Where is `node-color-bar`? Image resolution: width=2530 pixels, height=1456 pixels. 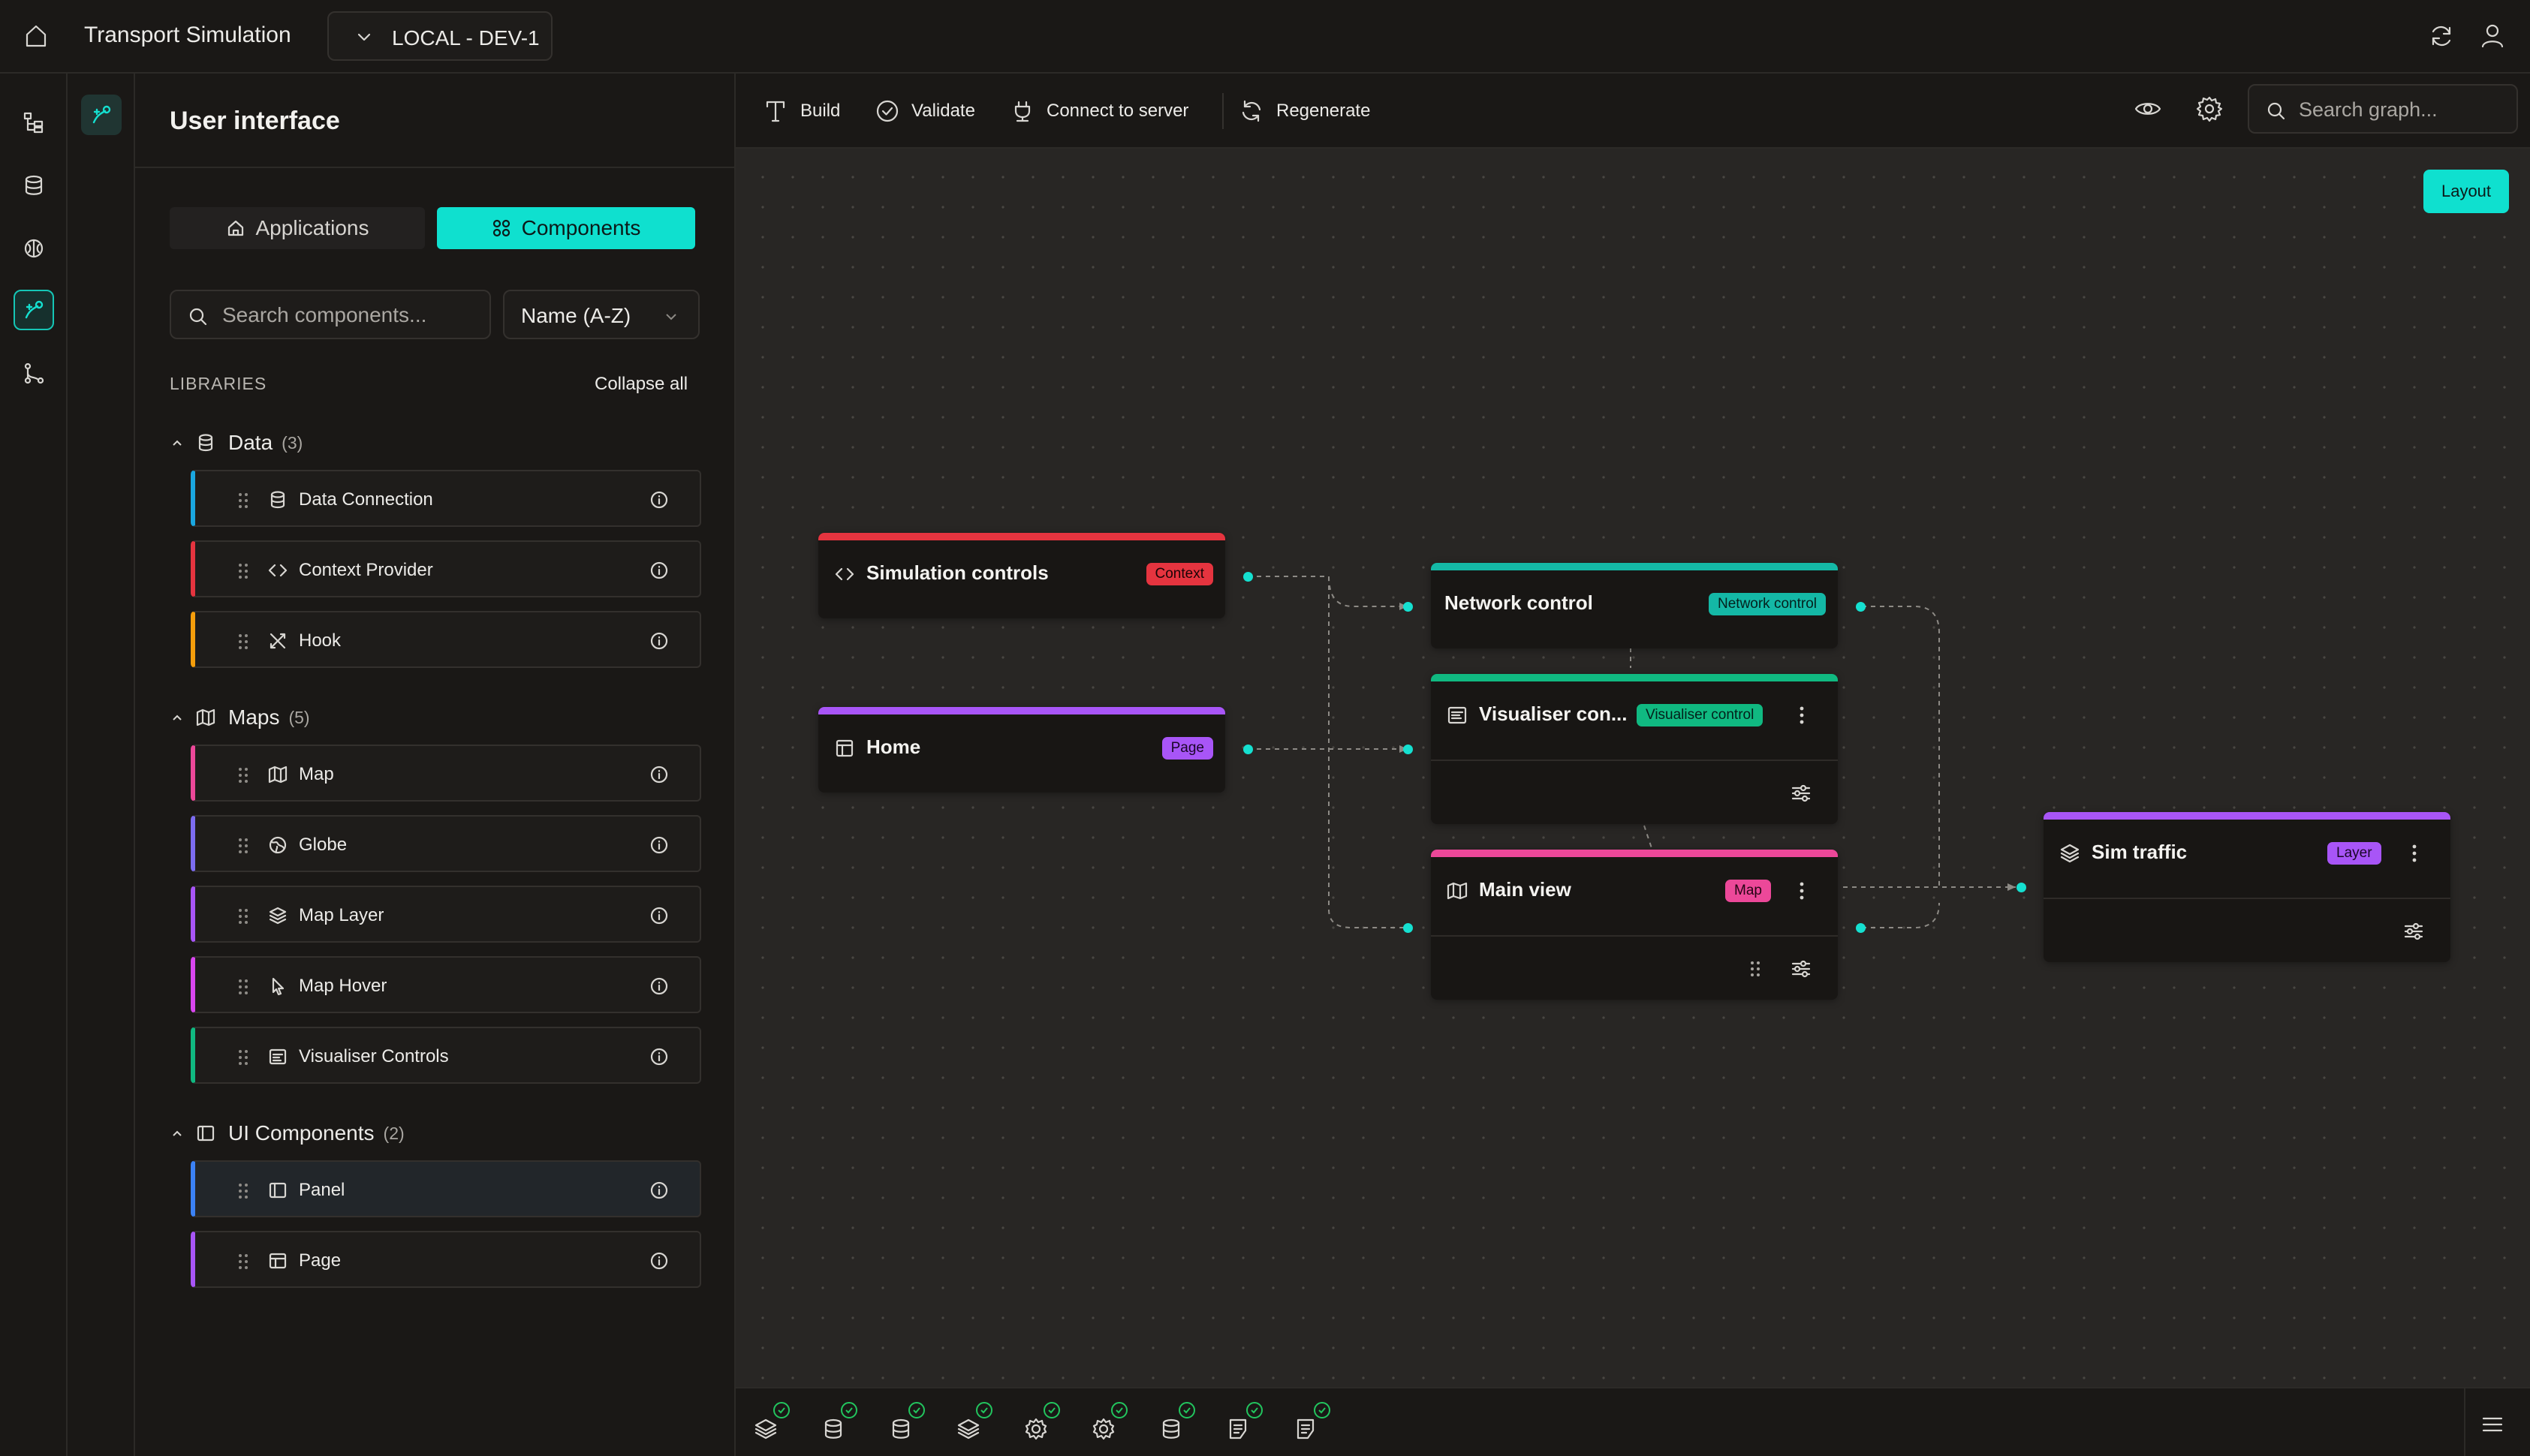 node-color-bar is located at coordinates (1635, 677).